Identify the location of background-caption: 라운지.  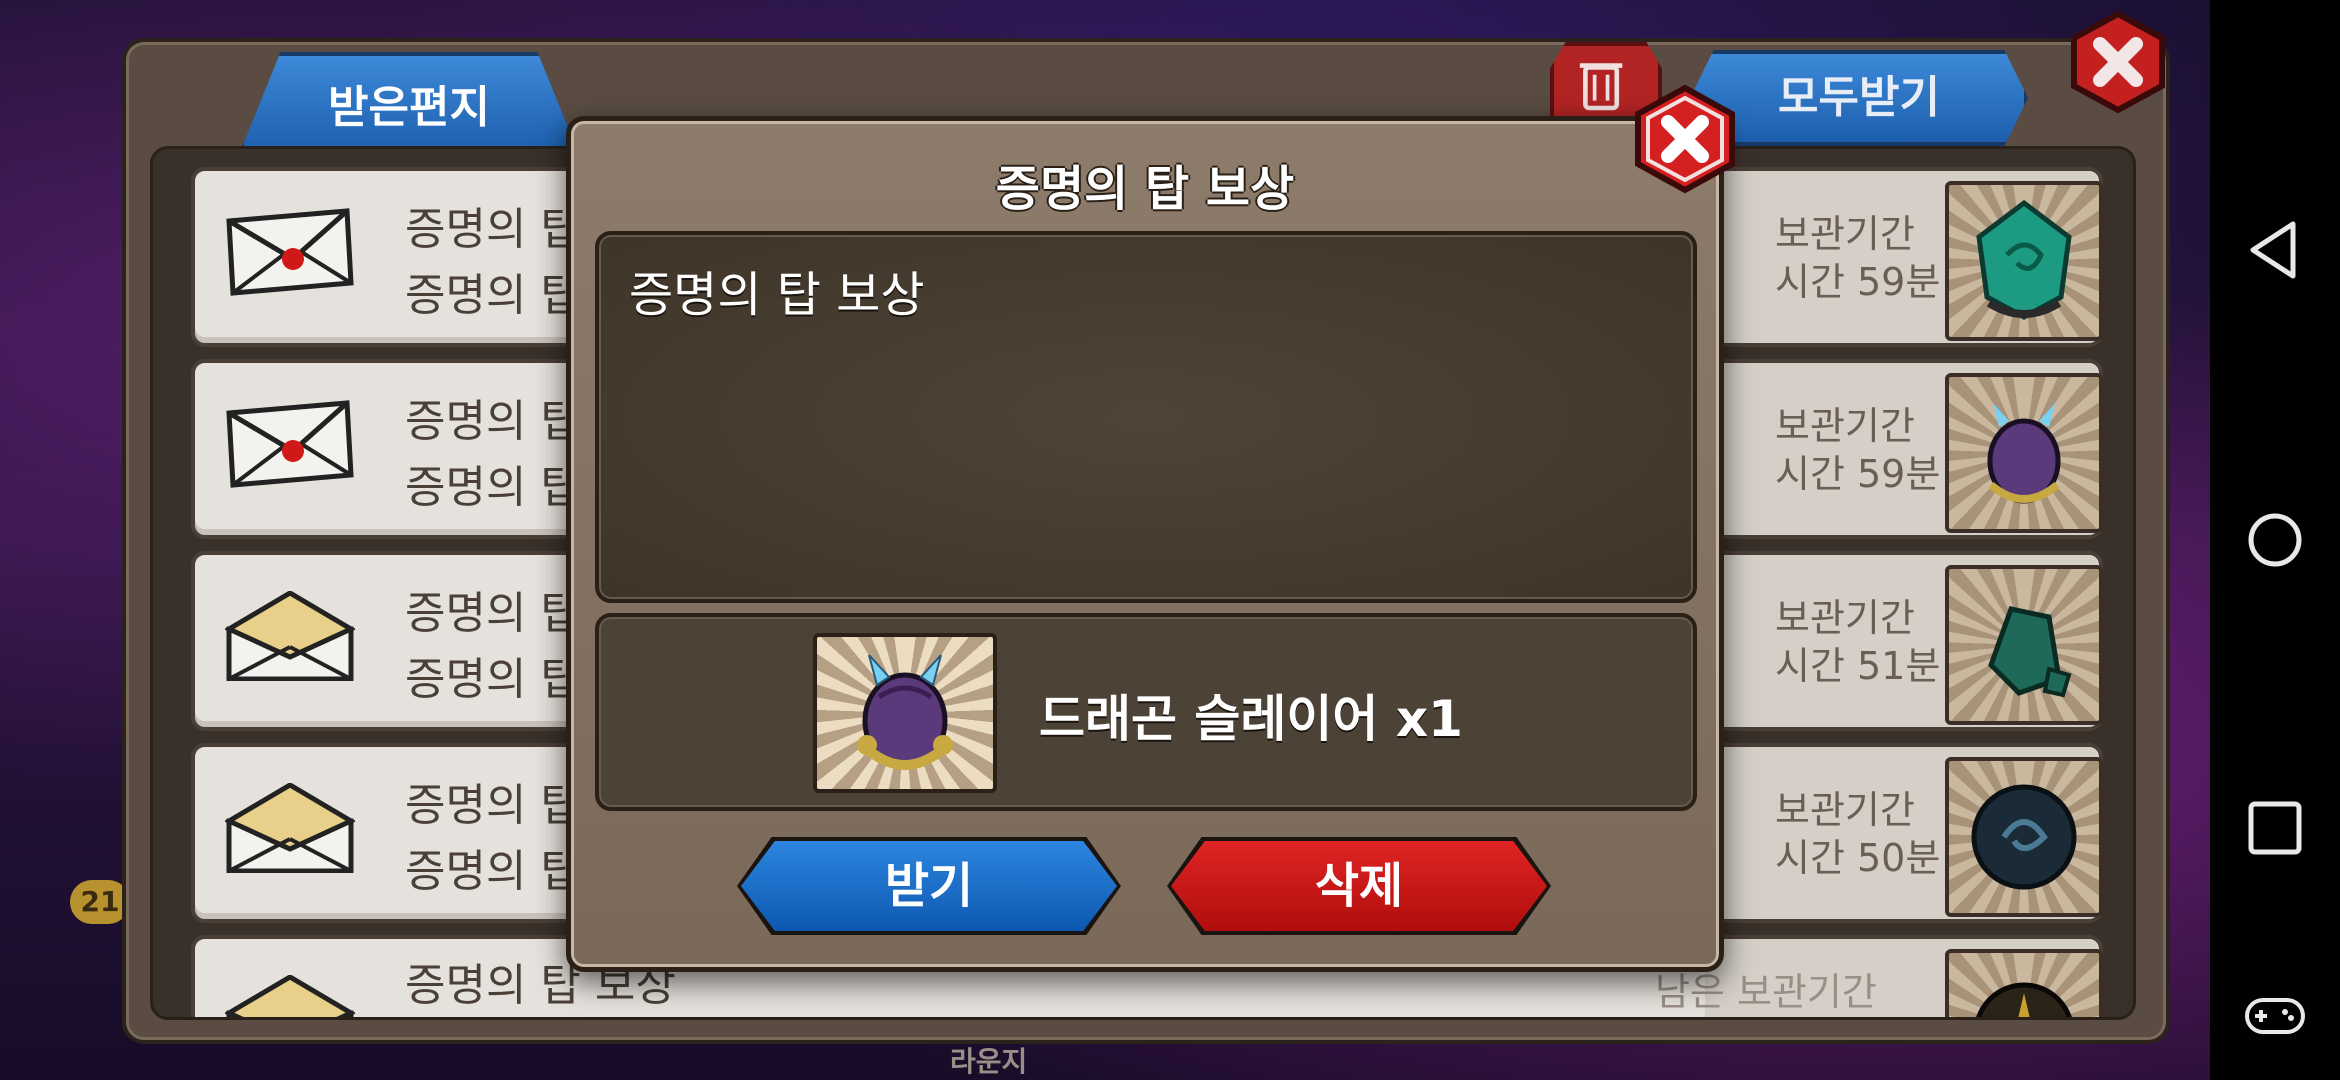
(989, 1061).